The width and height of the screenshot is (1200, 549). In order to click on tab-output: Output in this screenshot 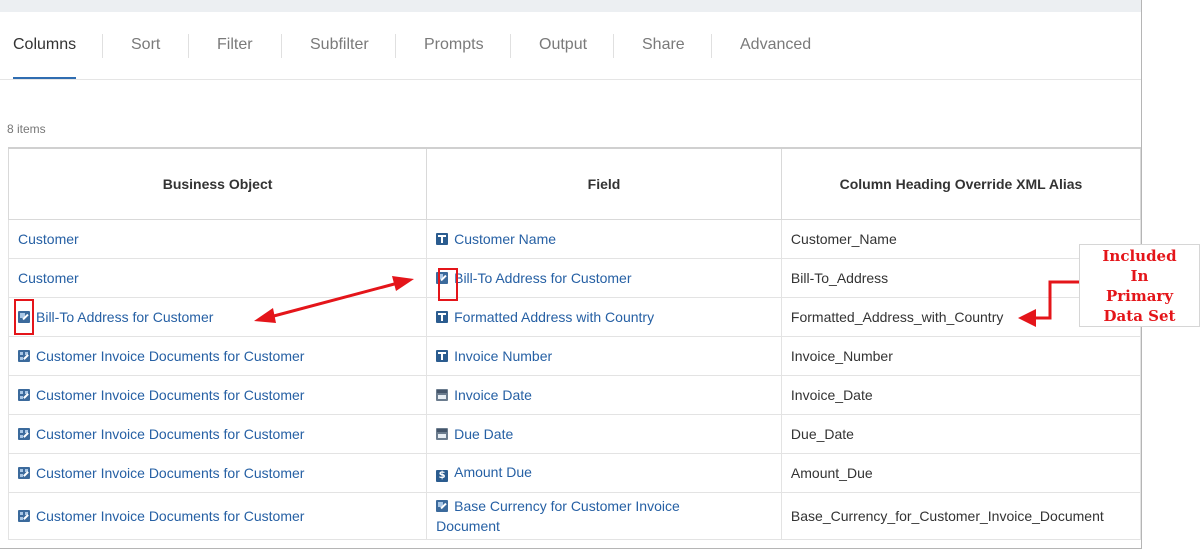, I will do `click(563, 45)`.